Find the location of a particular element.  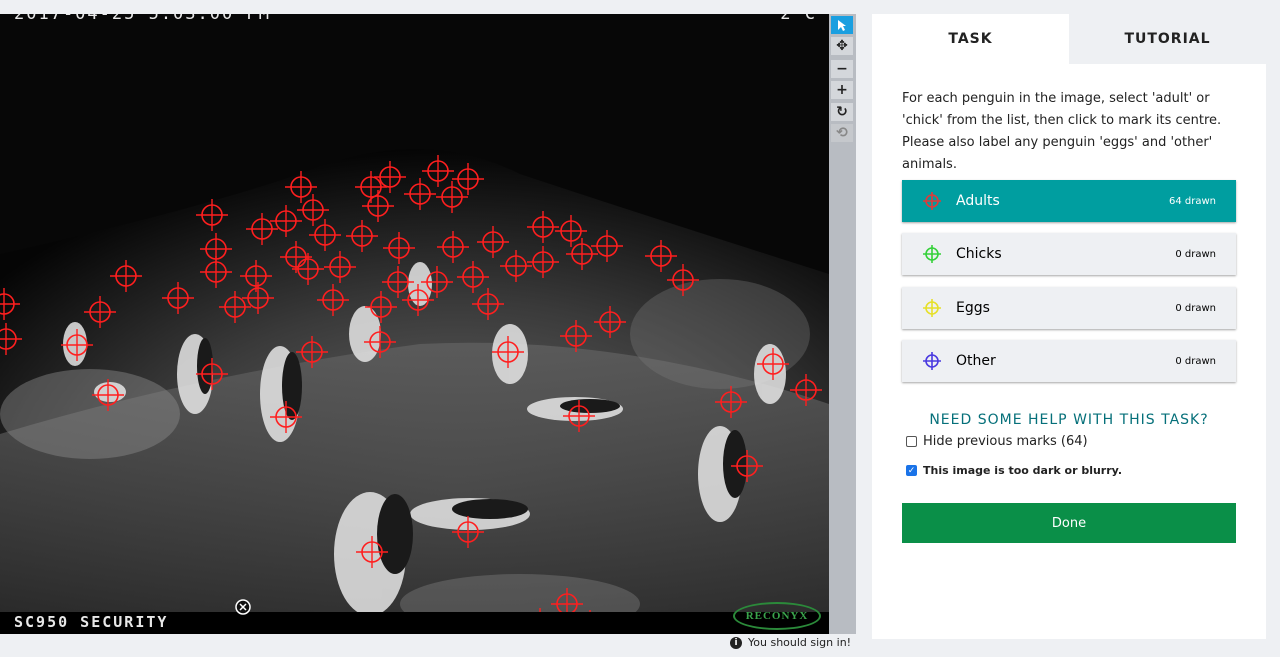

tool-eggs: Eggs 0 drawn is located at coordinates (1069, 308).